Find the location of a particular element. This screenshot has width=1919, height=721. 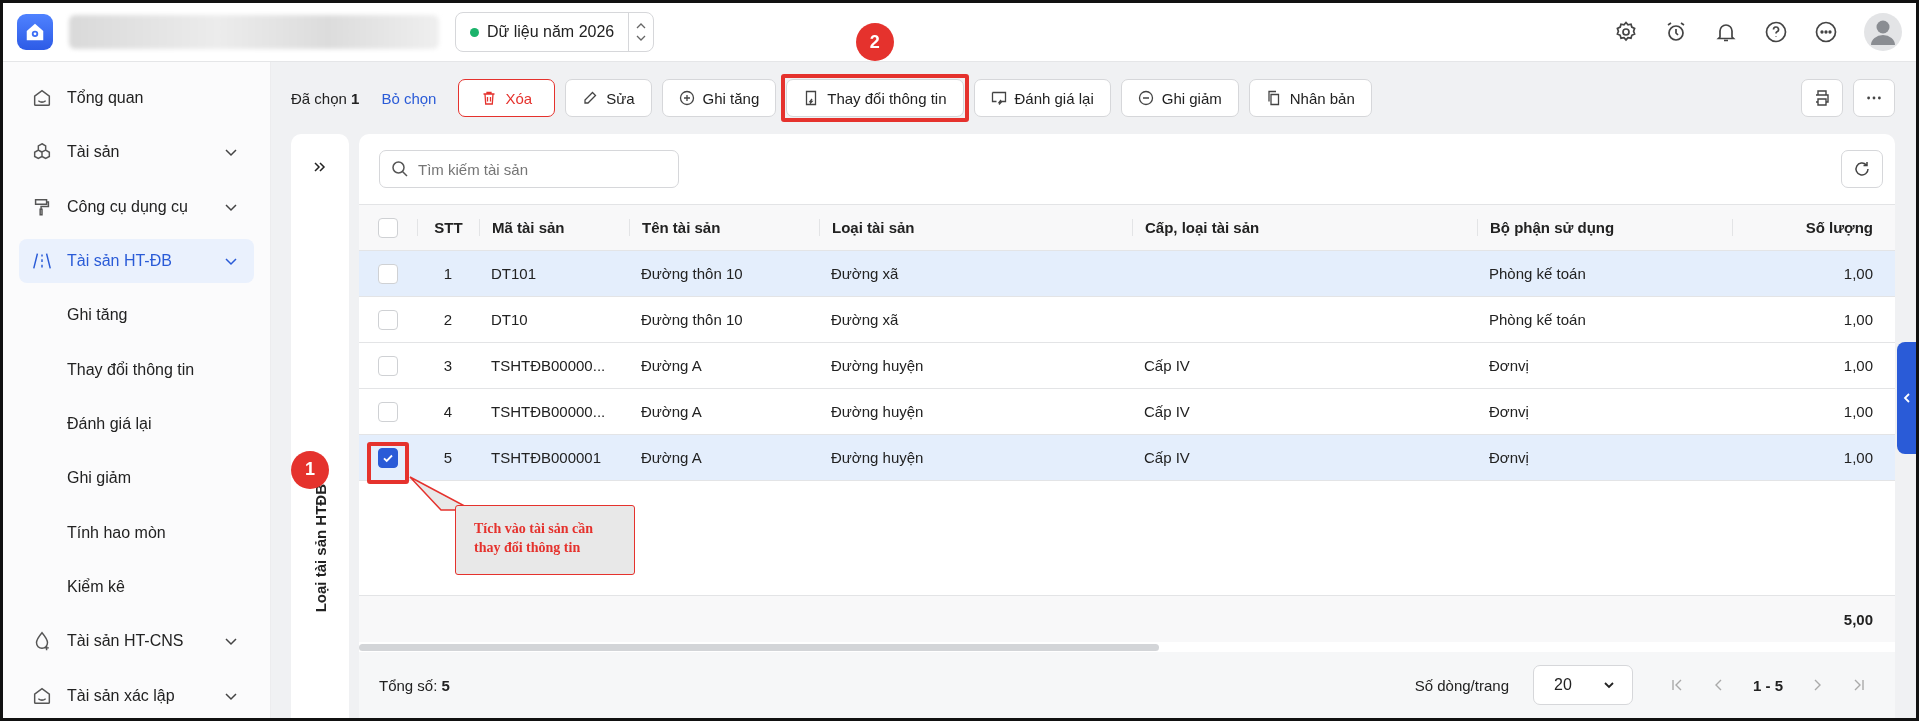

highlight-frame is located at coordinates (388, 462).